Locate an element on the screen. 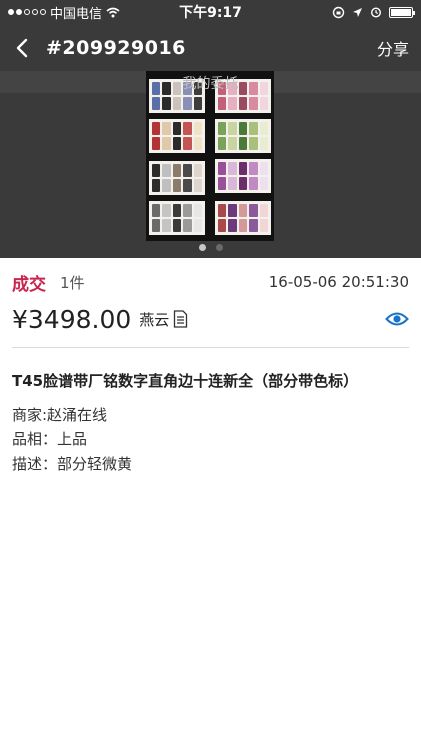 This screenshot has width=421, height=750. gallery-caption: 我的委托 is located at coordinates (210, 84).